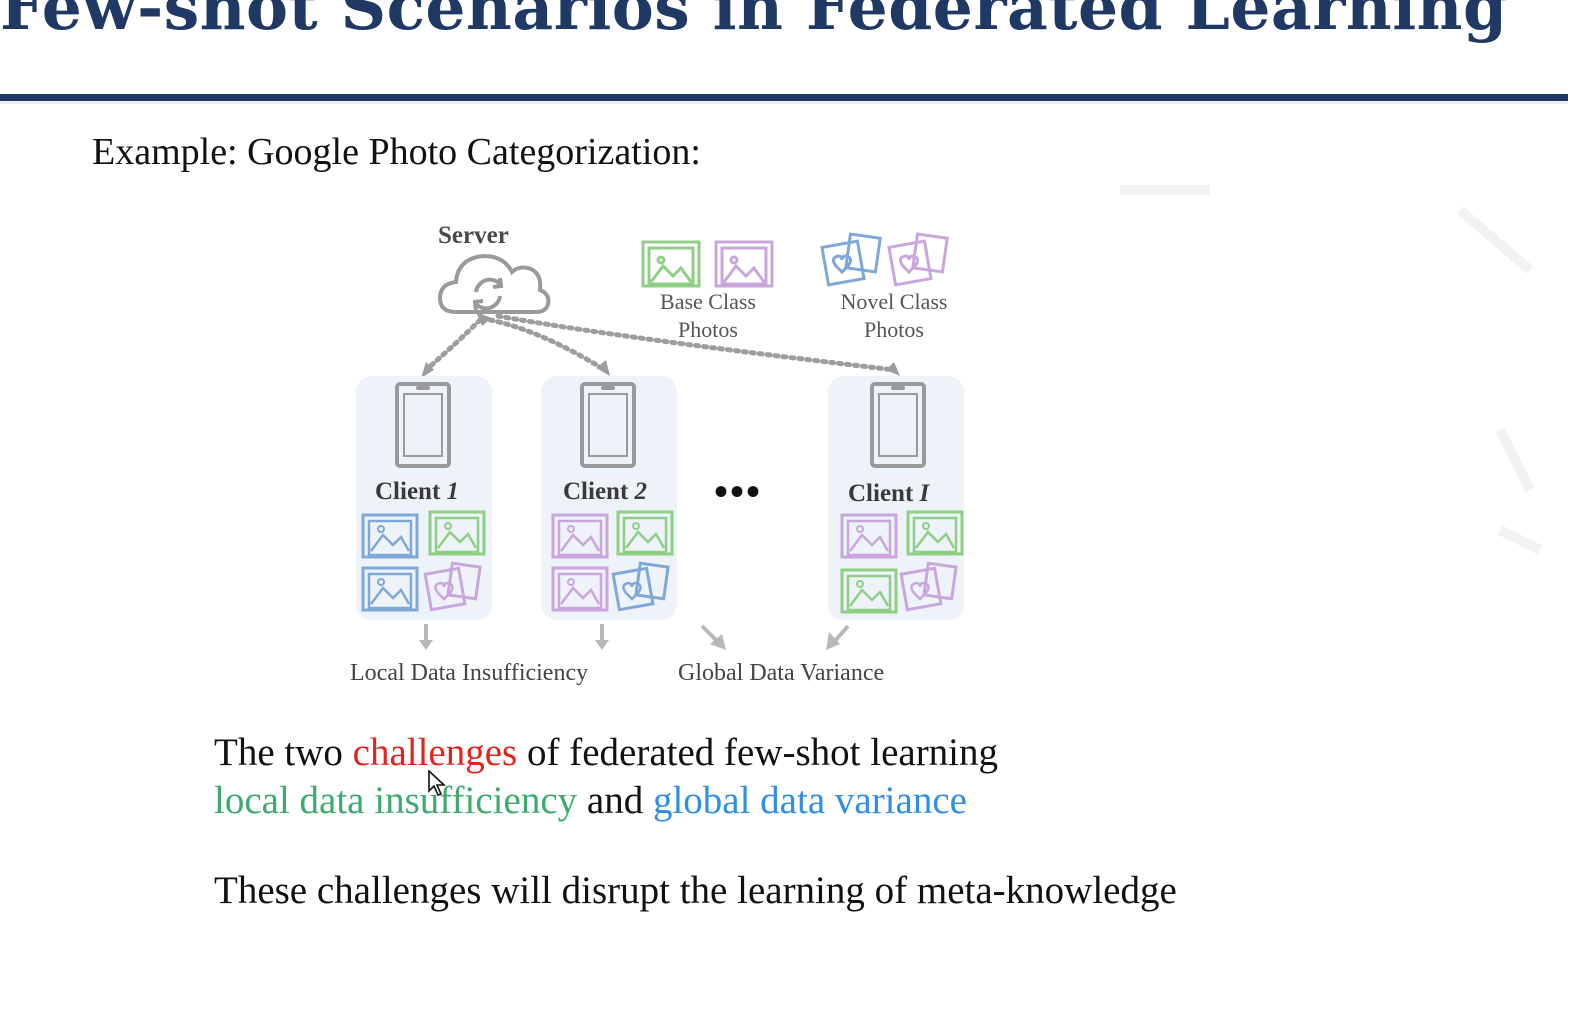 This screenshot has width=1574, height=1028. I want to click on client-1-label: Client 1, so click(417, 492).